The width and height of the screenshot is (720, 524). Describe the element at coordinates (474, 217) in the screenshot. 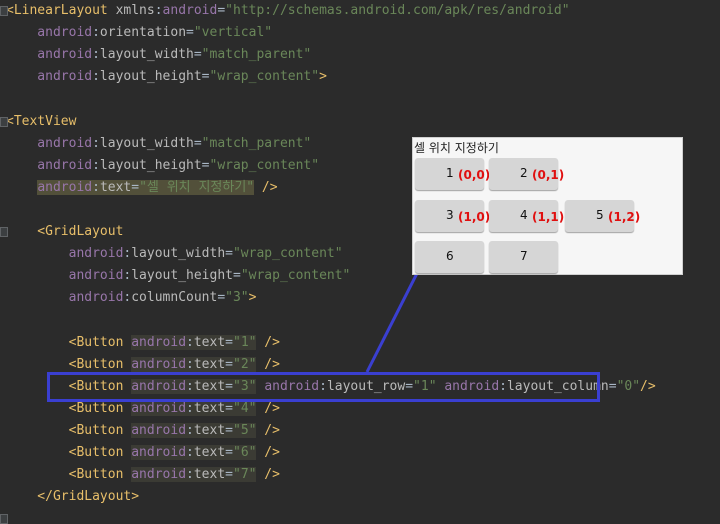

I see `cell-coordinate-label: (1,0)` at that location.